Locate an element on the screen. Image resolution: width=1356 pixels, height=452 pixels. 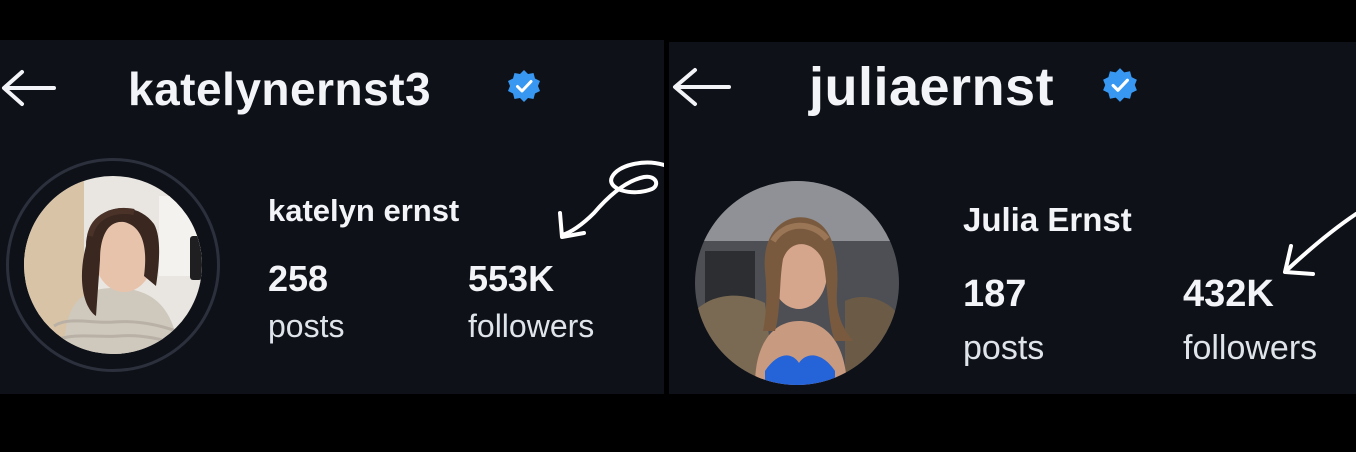
followers-count: 432K is located at coordinates (1228, 294).